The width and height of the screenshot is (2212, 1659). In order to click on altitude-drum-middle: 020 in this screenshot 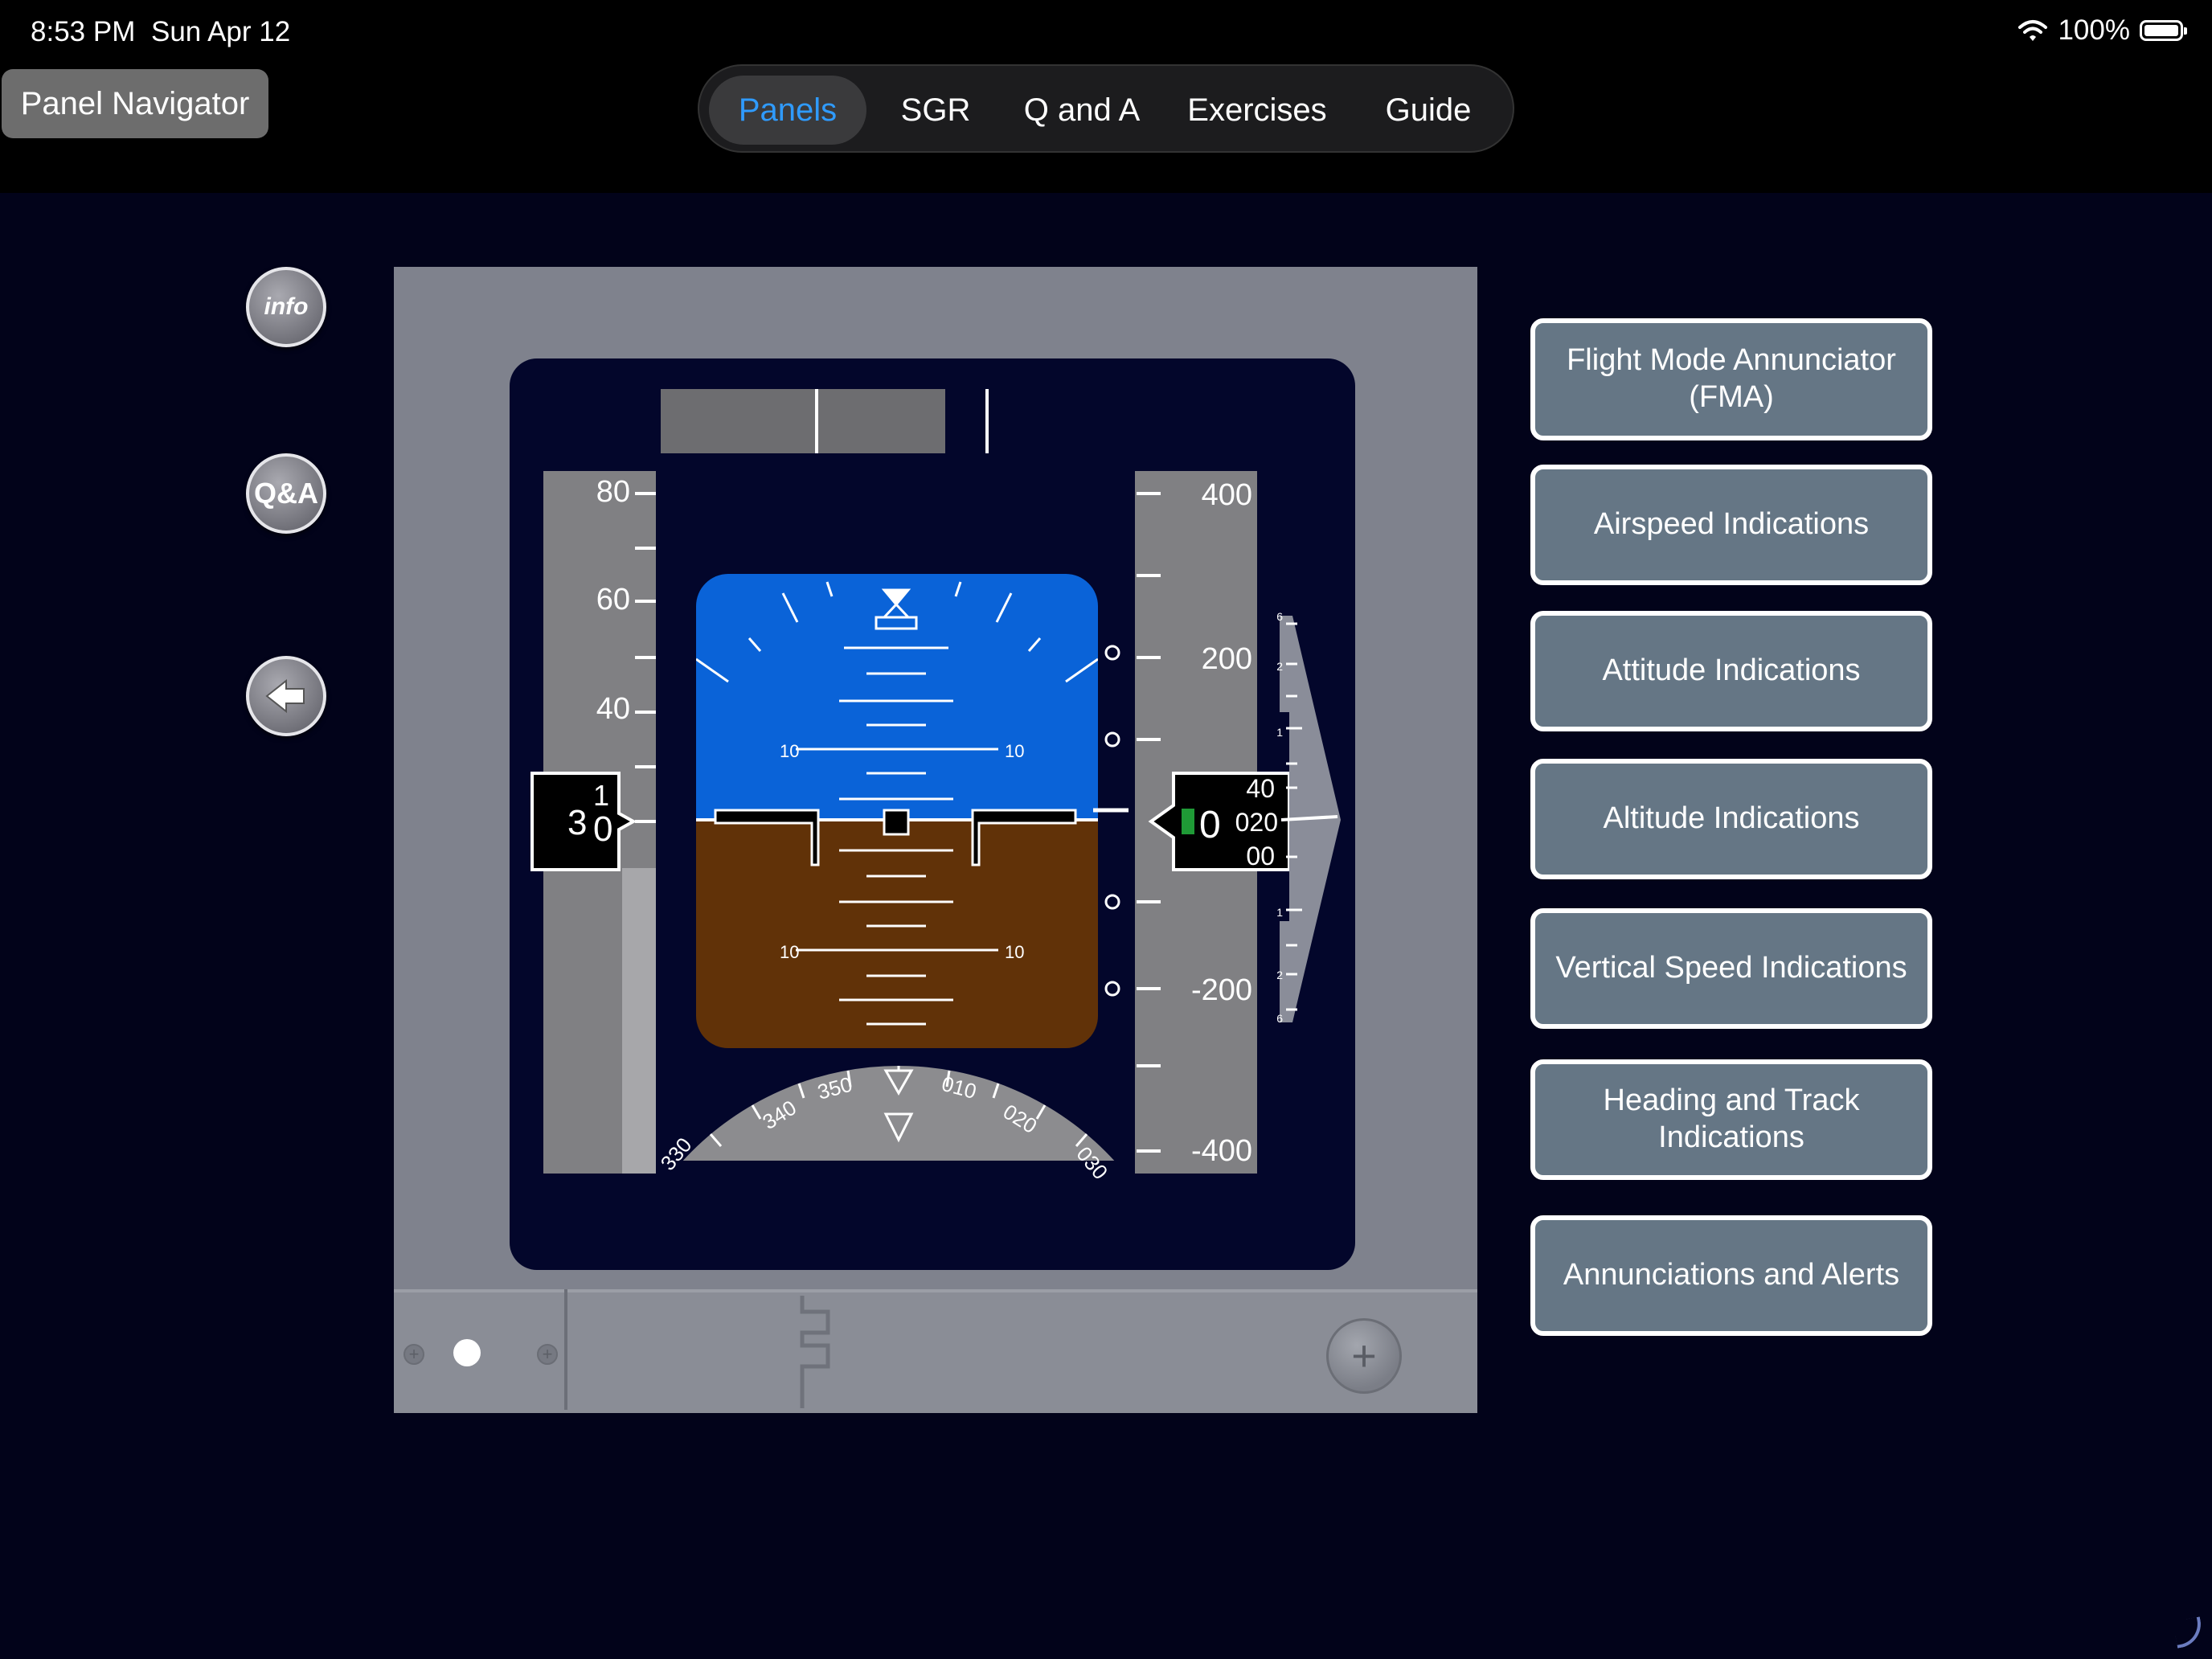, I will do `click(1256, 822)`.